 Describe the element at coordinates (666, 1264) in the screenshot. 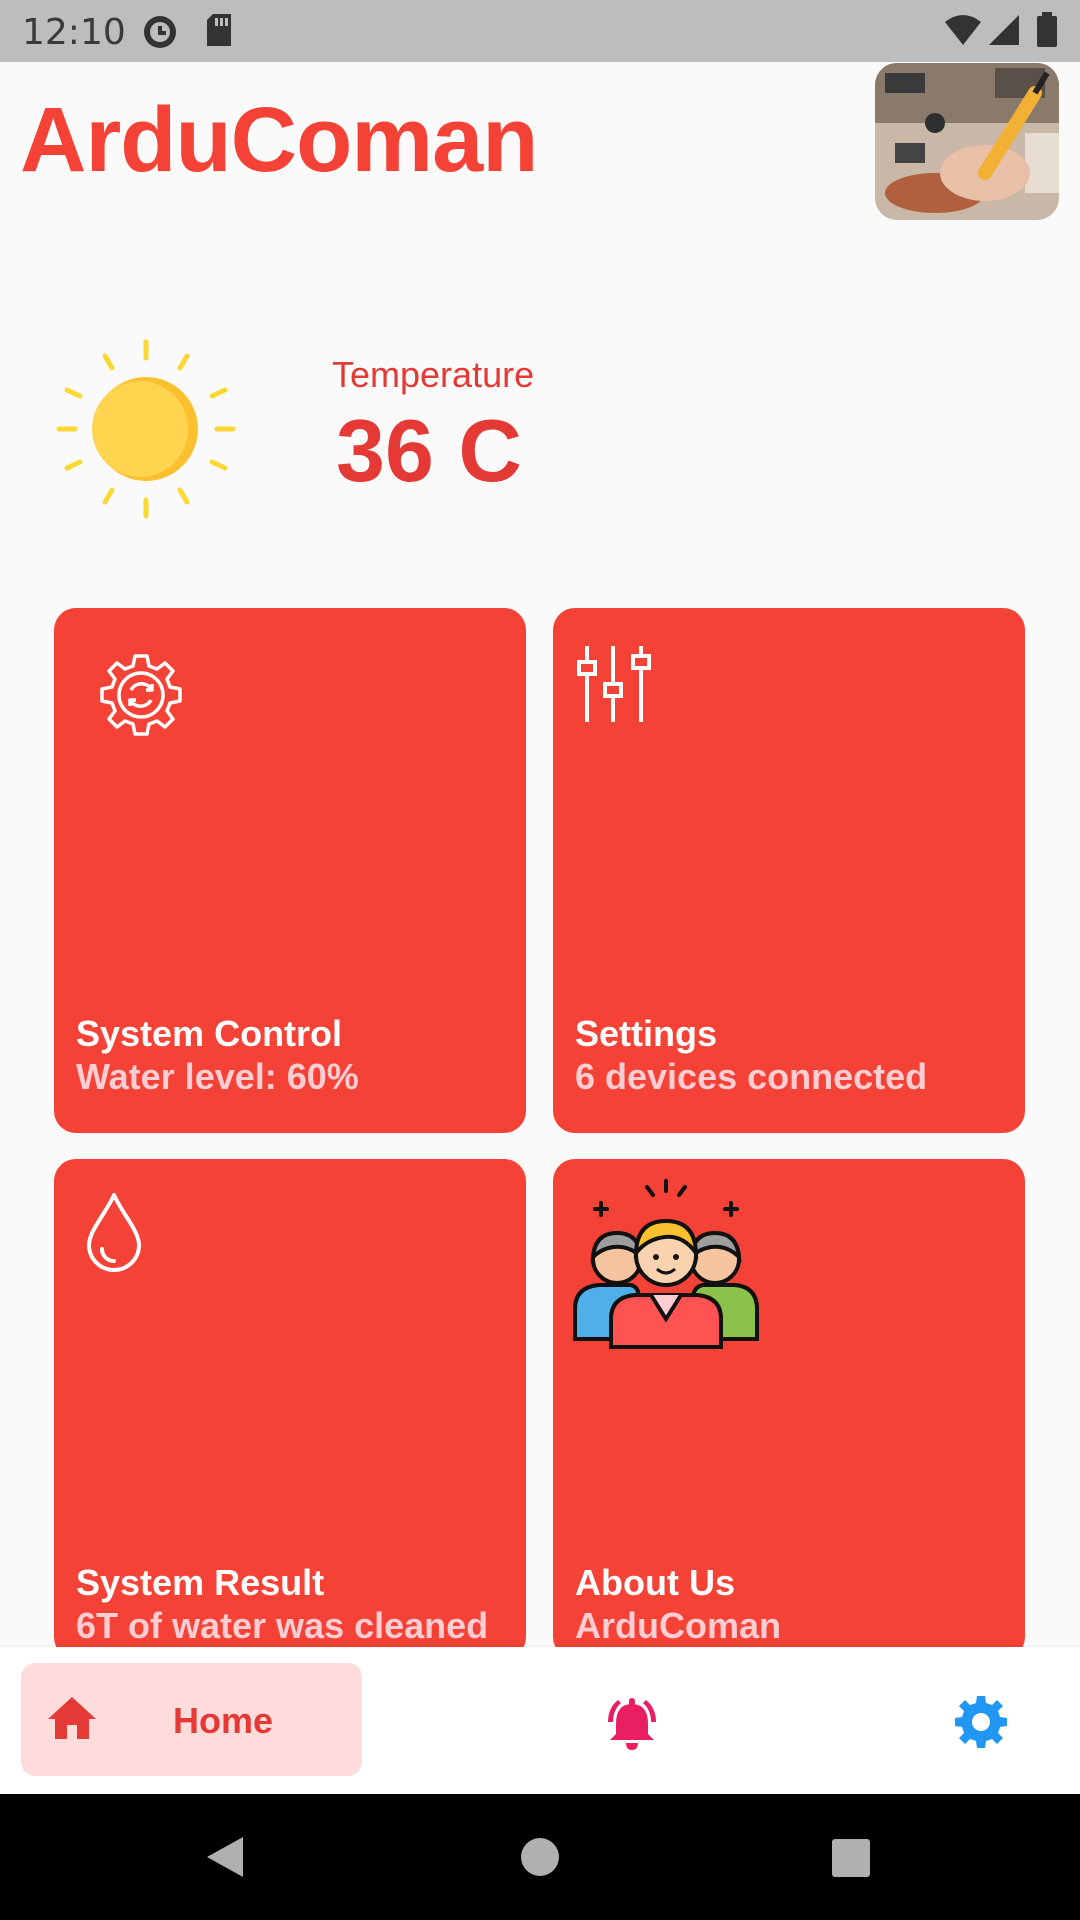

I see `team-icon` at that location.